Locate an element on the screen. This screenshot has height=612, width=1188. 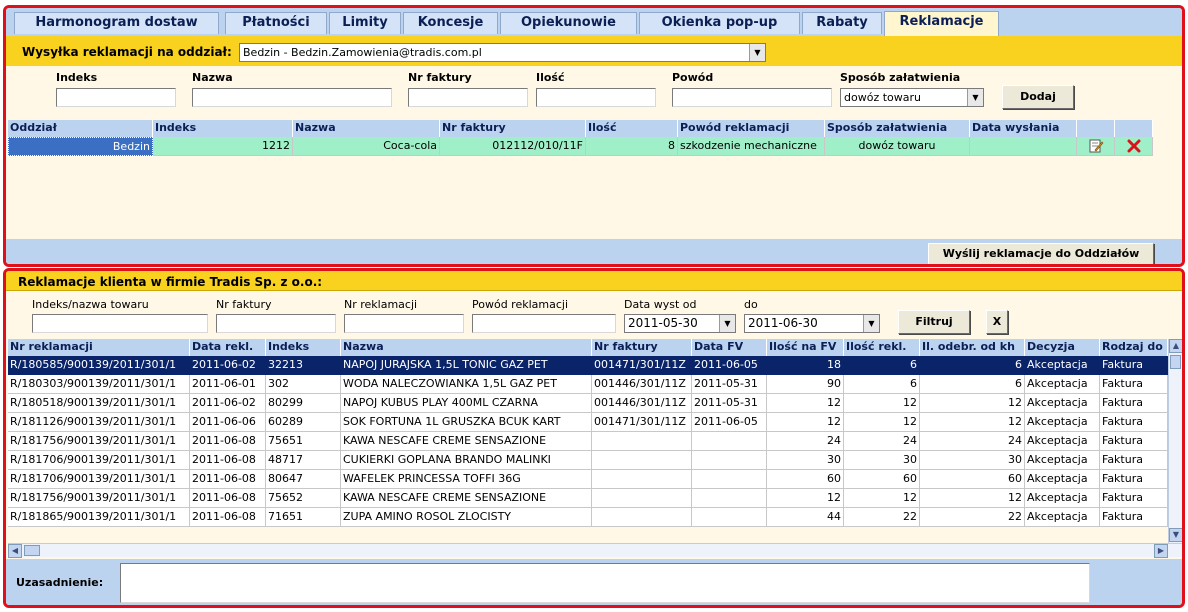
tab-harmonogram: Harmonogram dostaw is located at coordinates (116, 23).